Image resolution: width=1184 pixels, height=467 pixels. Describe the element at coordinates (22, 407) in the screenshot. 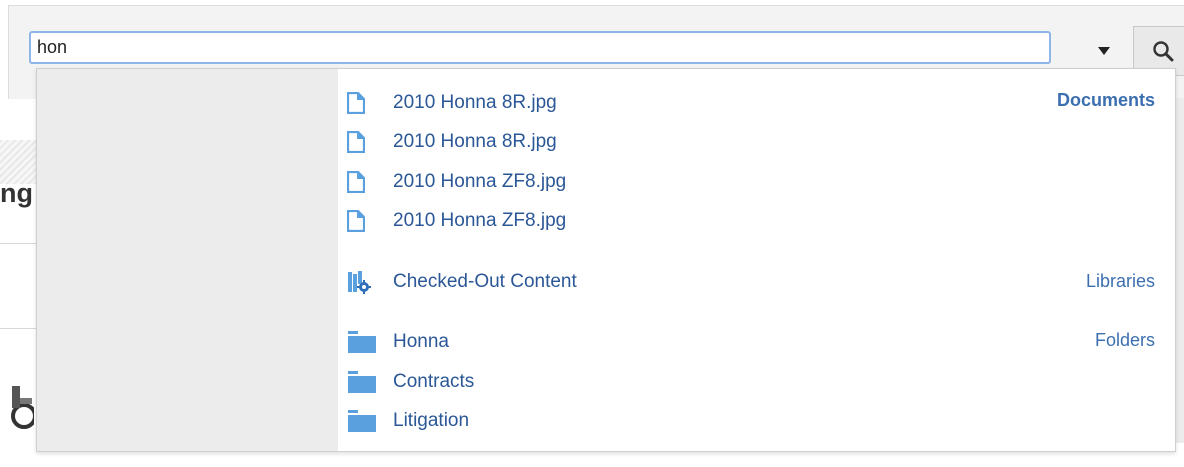

I see `motorcycle-thumbnail-fragment` at that location.